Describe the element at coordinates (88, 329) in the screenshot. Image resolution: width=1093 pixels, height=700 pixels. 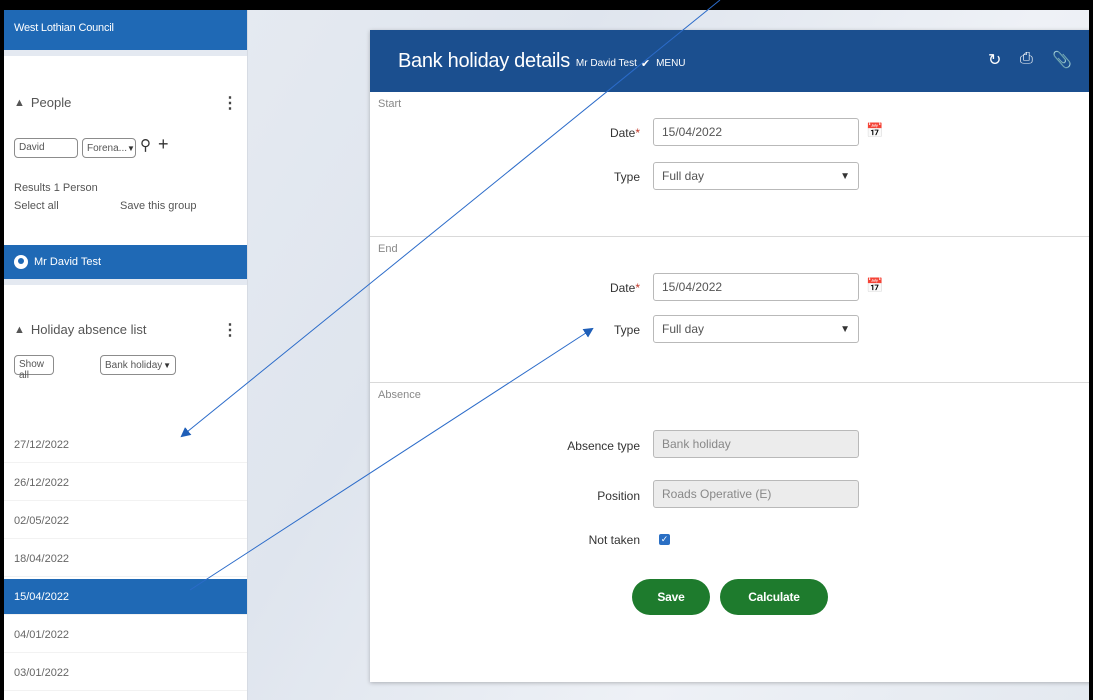
I see `absence-list-heading: Holiday absence list` at that location.